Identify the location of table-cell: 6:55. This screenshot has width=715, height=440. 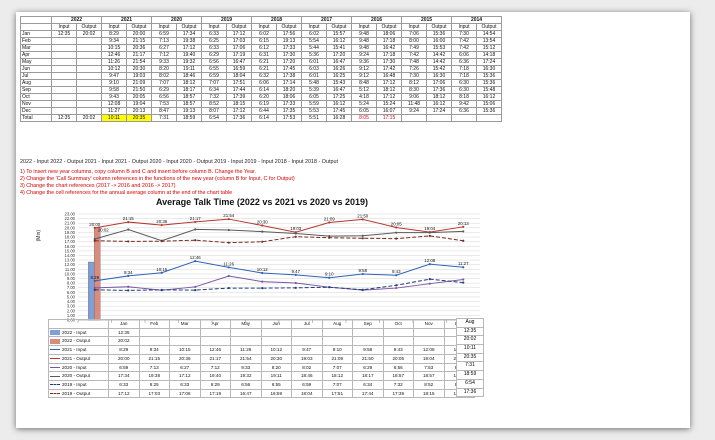
(214, 69).